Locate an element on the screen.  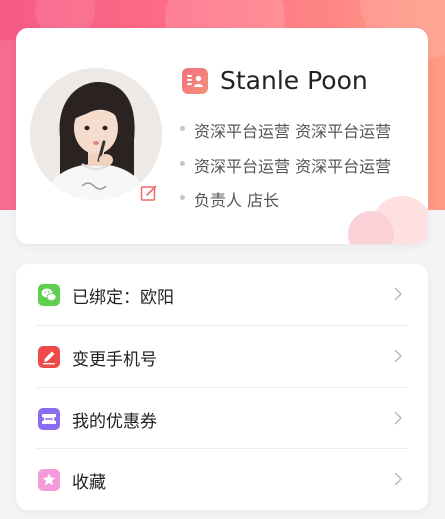
wechat-icon is located at coordinates (49, 295).